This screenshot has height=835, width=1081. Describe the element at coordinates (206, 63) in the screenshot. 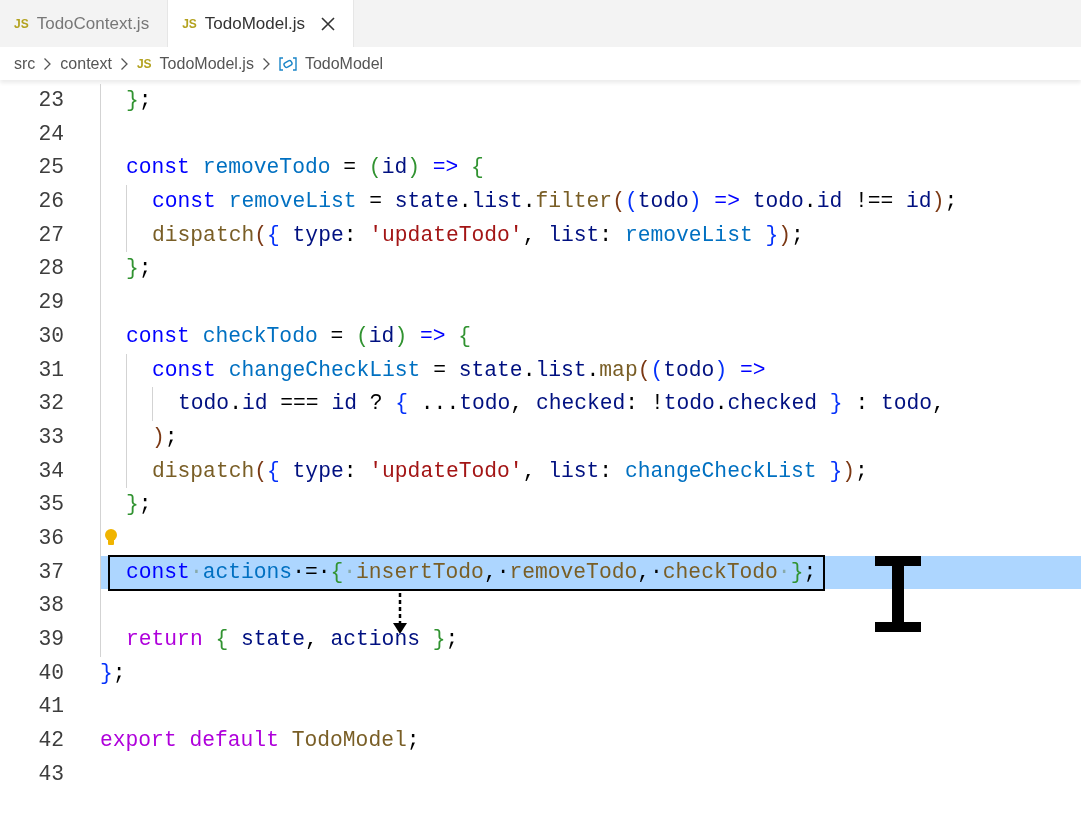

I see `breadcrumb-item: TodoModel.js` at that location.